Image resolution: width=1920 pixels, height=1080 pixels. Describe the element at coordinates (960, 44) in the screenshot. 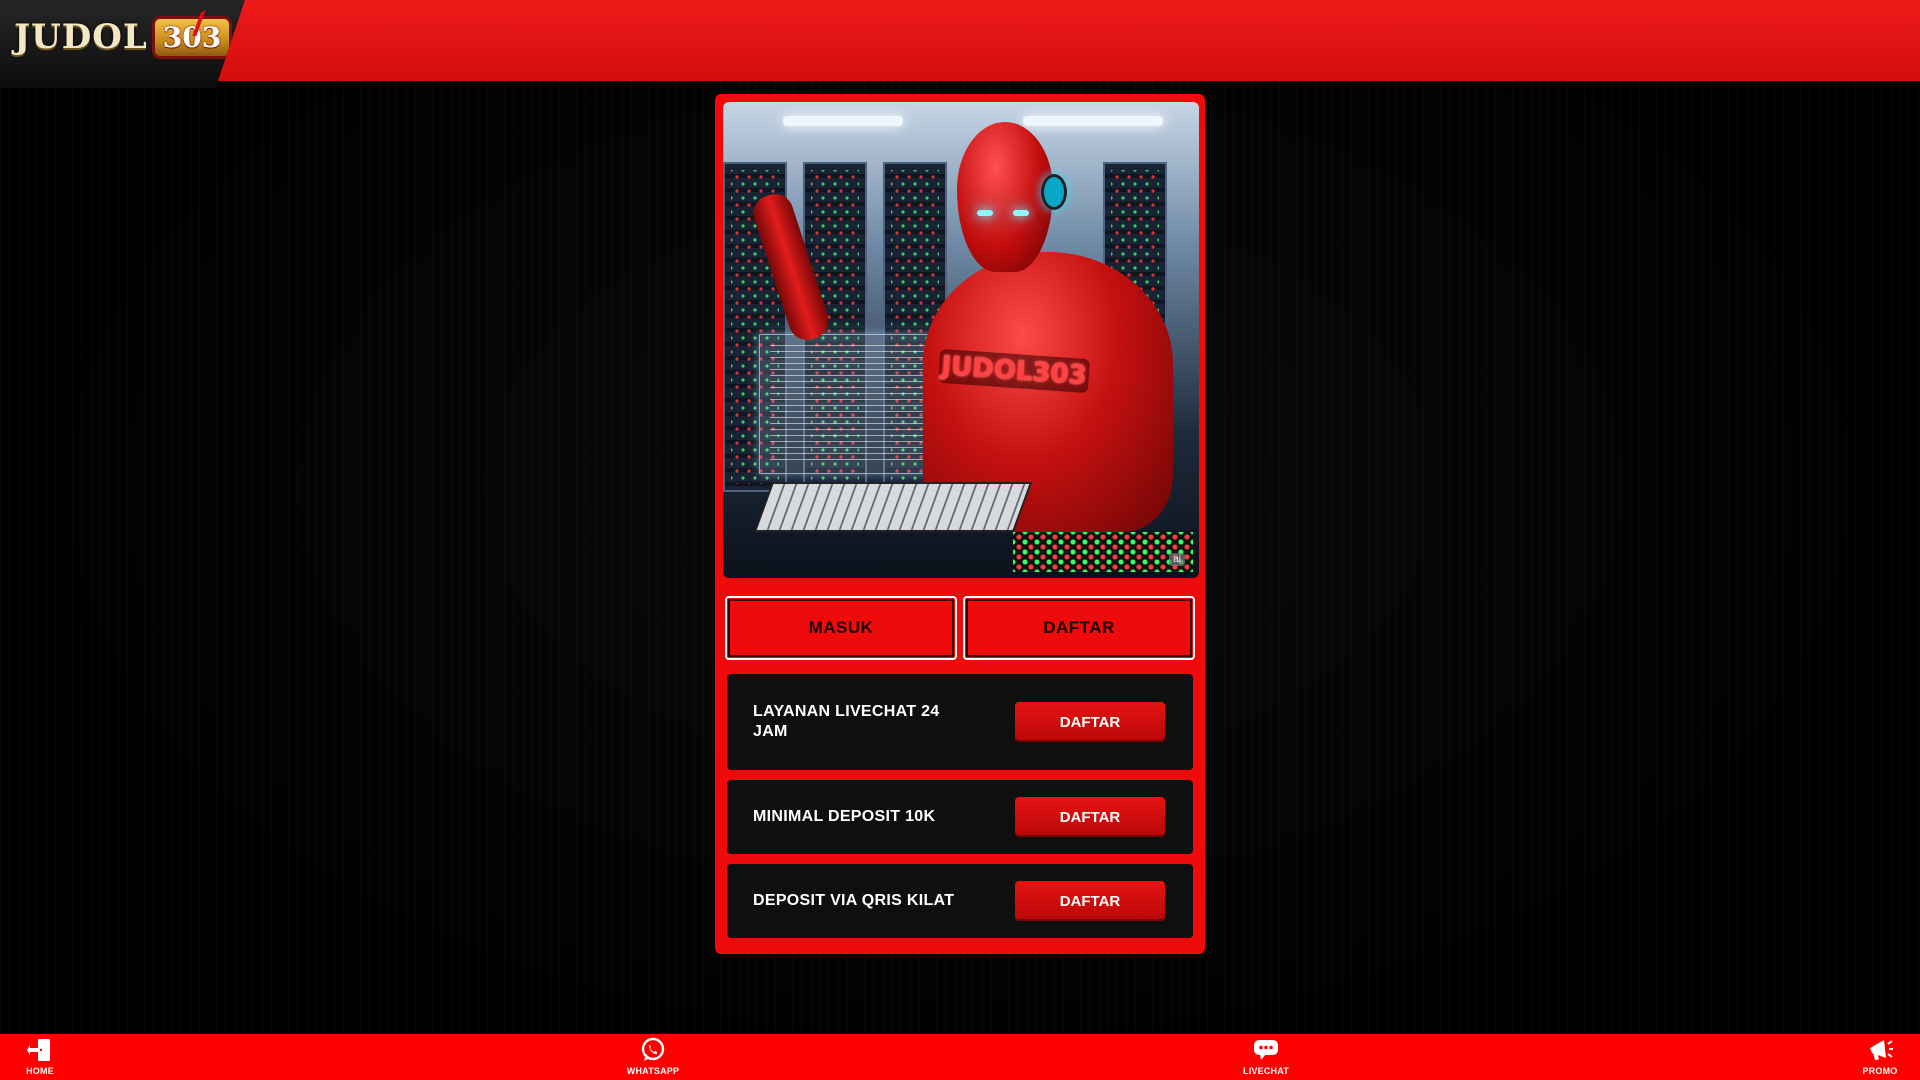

I see `top-header: JUDOL 303` at that location.